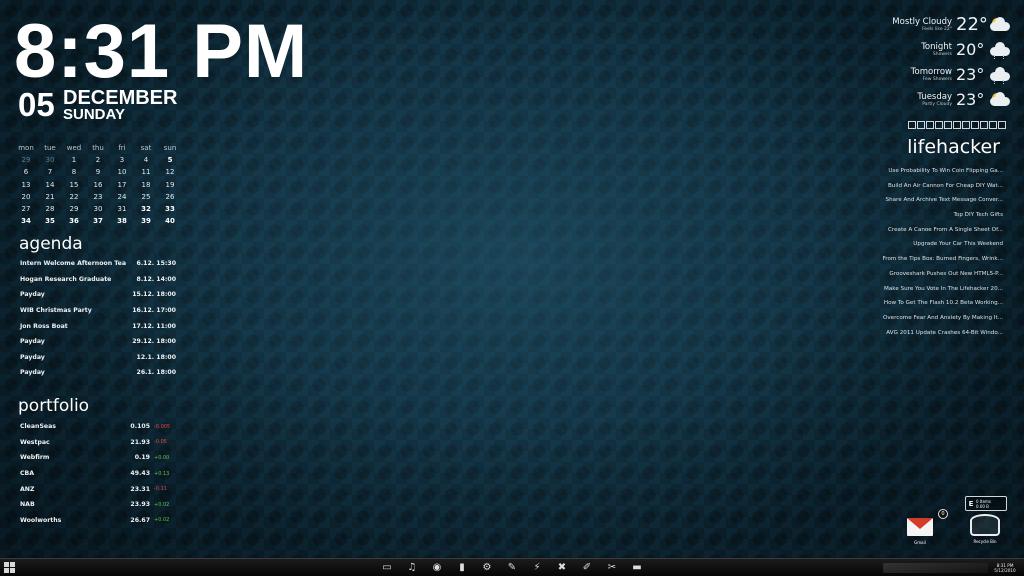 The image size is (1024, 576). I want to click on start-button, so click(11, 567).